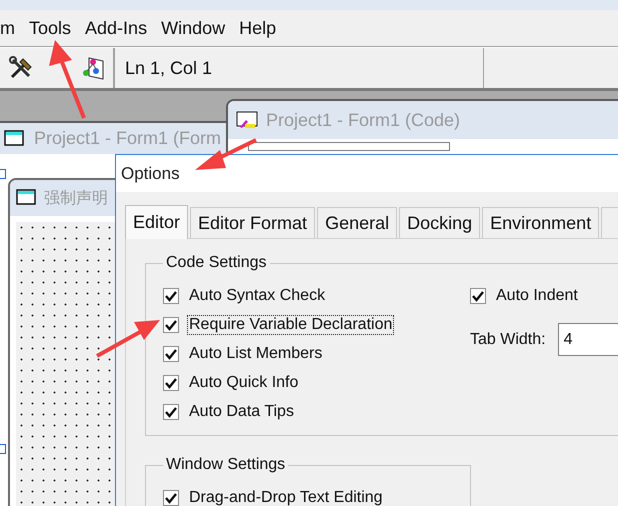  Describe the element at coordinates (256, 353) in the screenshot. I see `checkbox-label: Auto List Members` at that location.